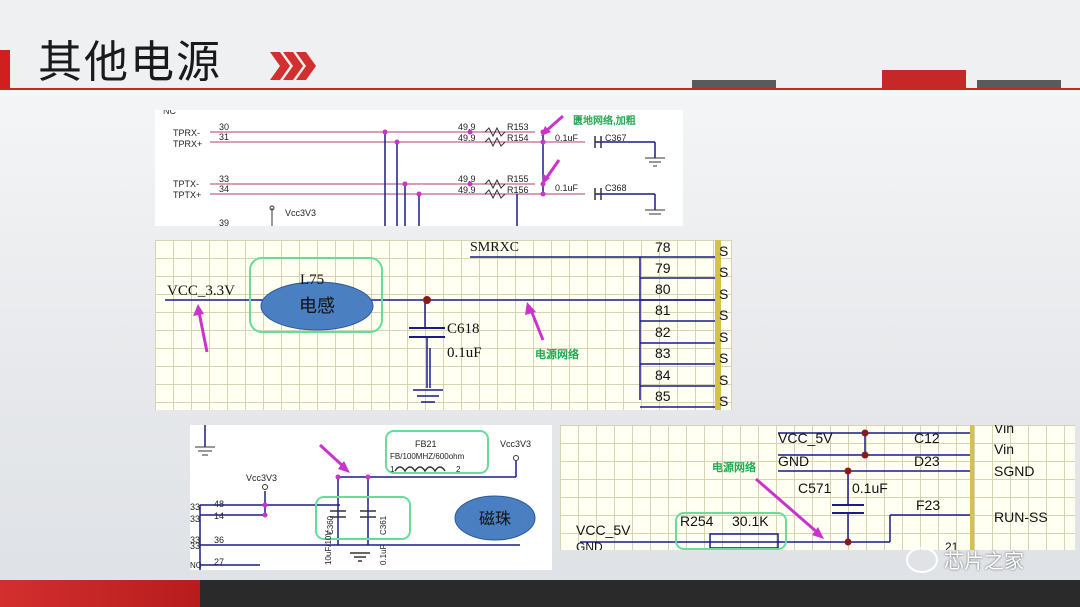 This screenshot has width=1080, height=607. I want to click on pin-c12: C12, so click(927, 438).